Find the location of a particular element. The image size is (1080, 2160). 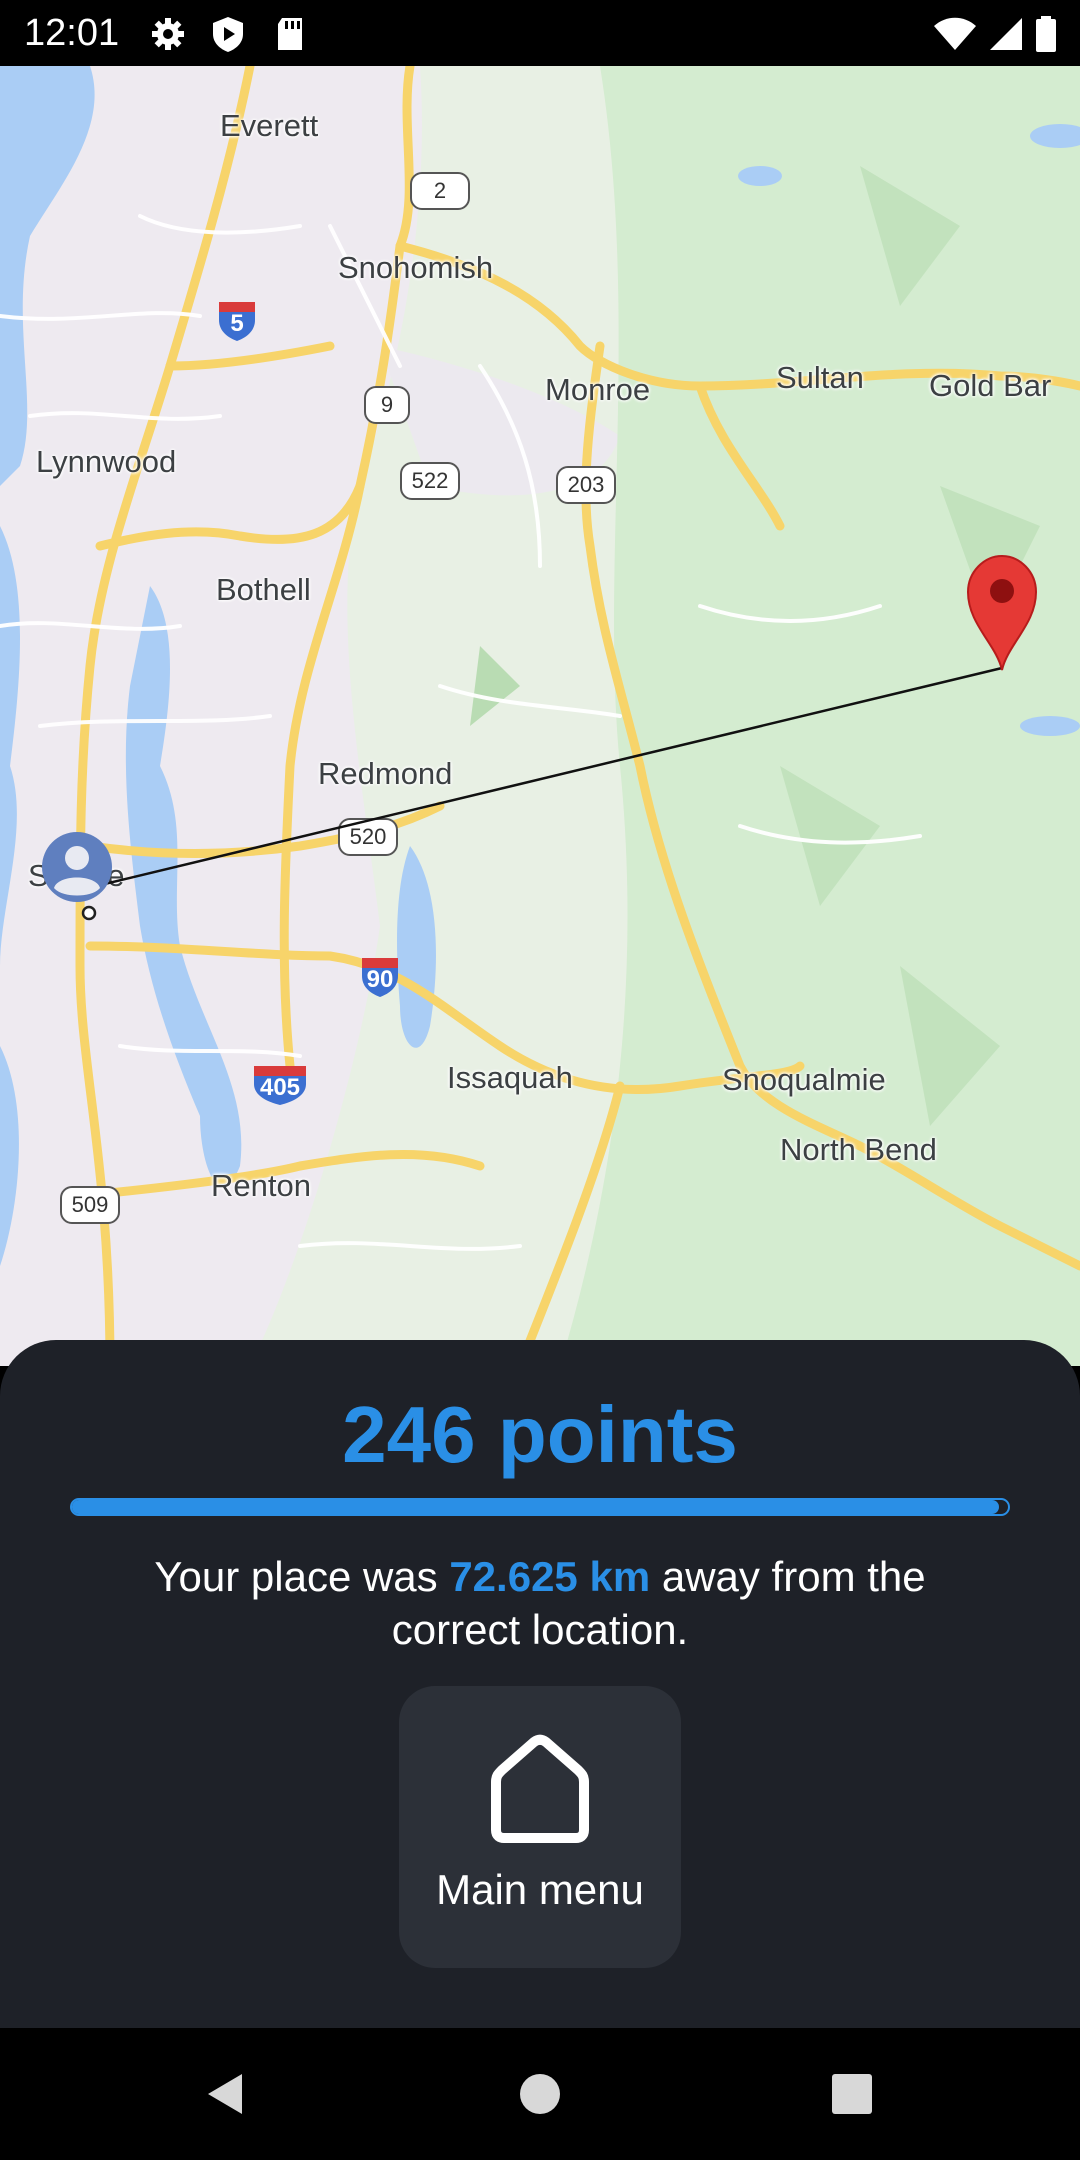

signal-icon is located at coordinates (1006, 34).